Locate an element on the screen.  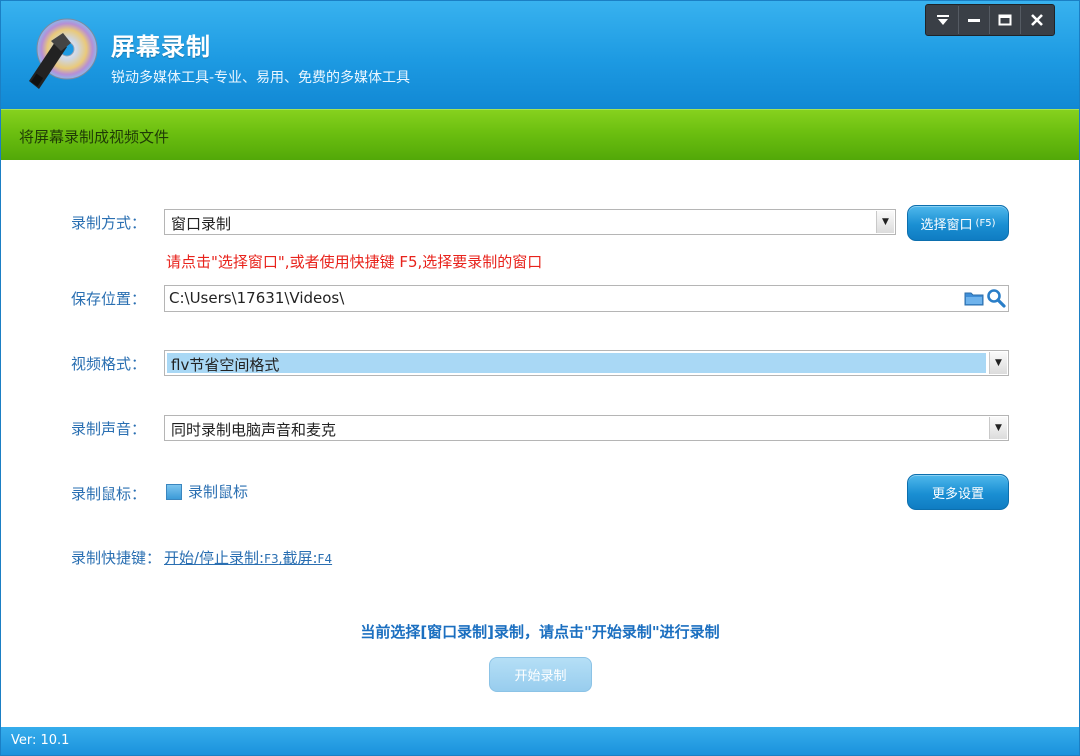
record-mode-select: 窗口录制 ▼ is located at coordinates (530, 222).